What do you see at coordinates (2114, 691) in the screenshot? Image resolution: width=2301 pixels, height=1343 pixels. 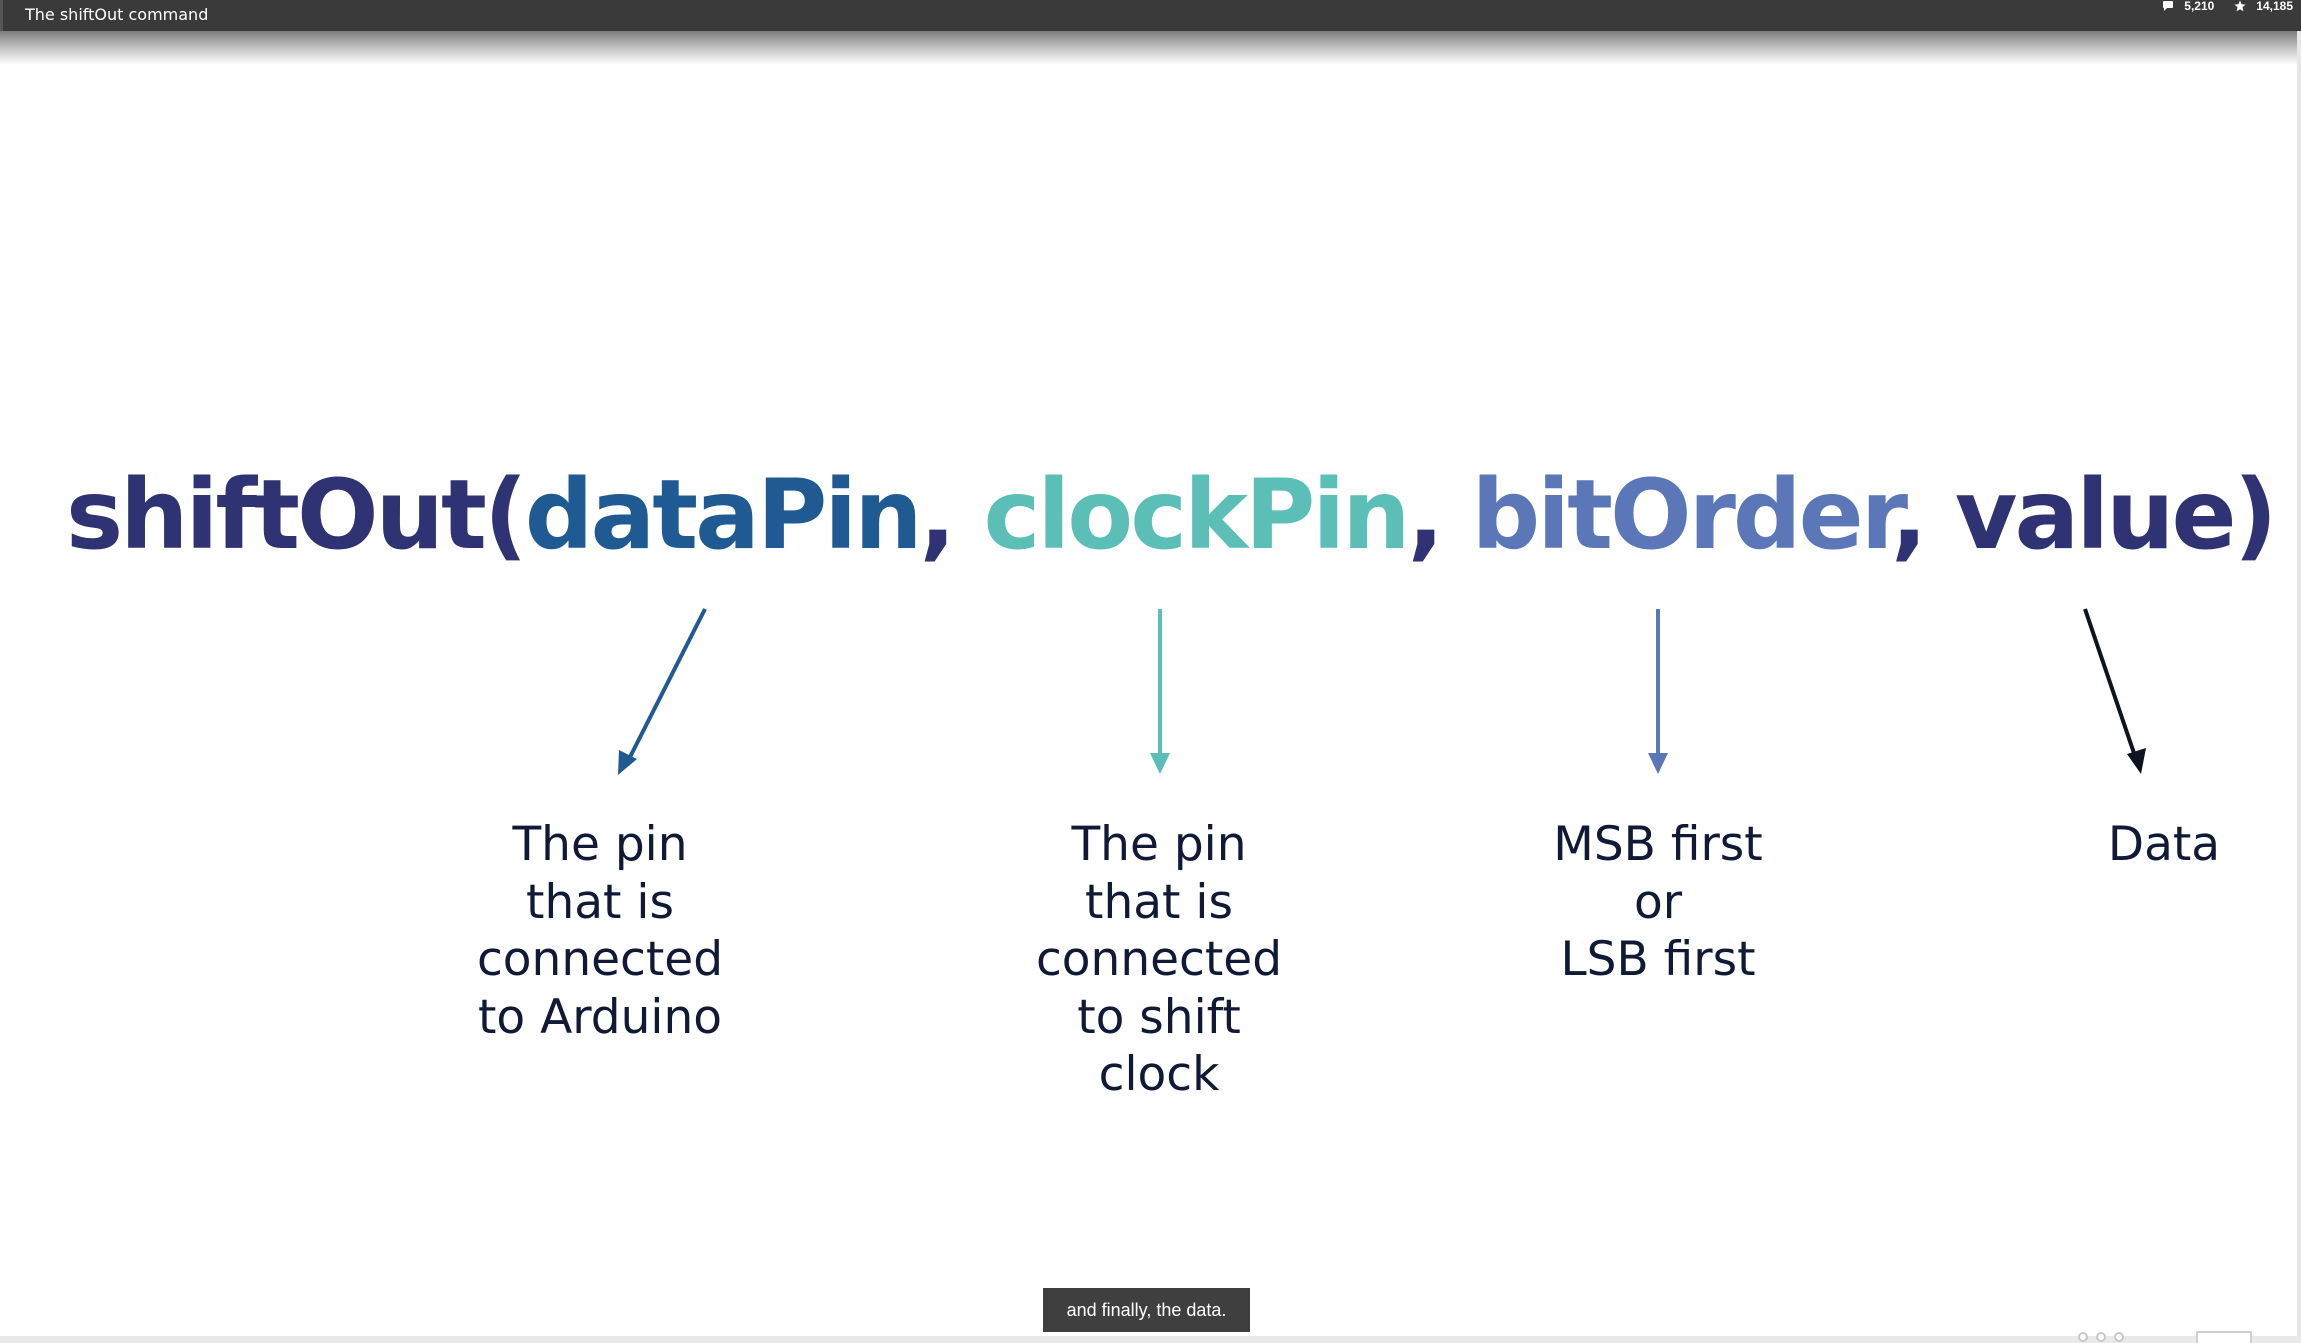 I see `arrow-down-right-icon` at bounding box center [2114, 691].